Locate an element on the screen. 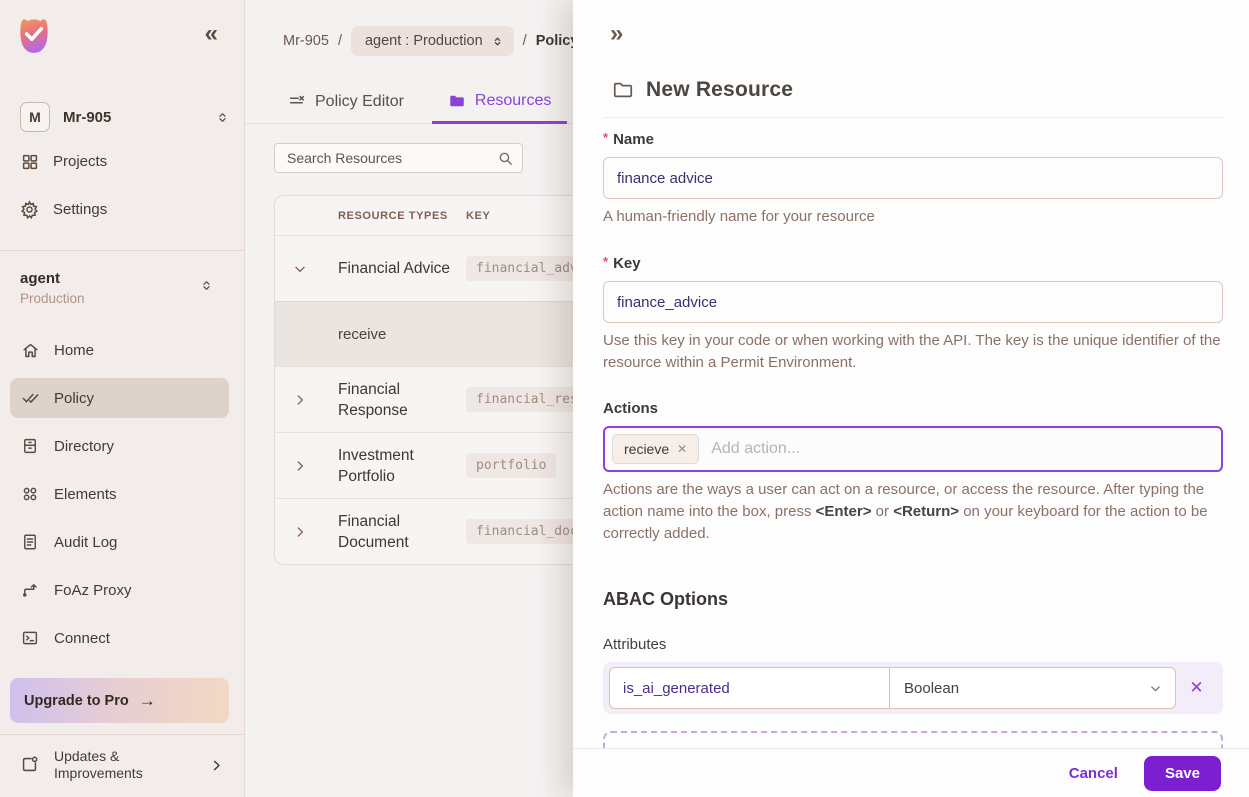 The width and height of the screenshot is (1249, 797). required-asterisk: * is located at coordinates (606, 137).